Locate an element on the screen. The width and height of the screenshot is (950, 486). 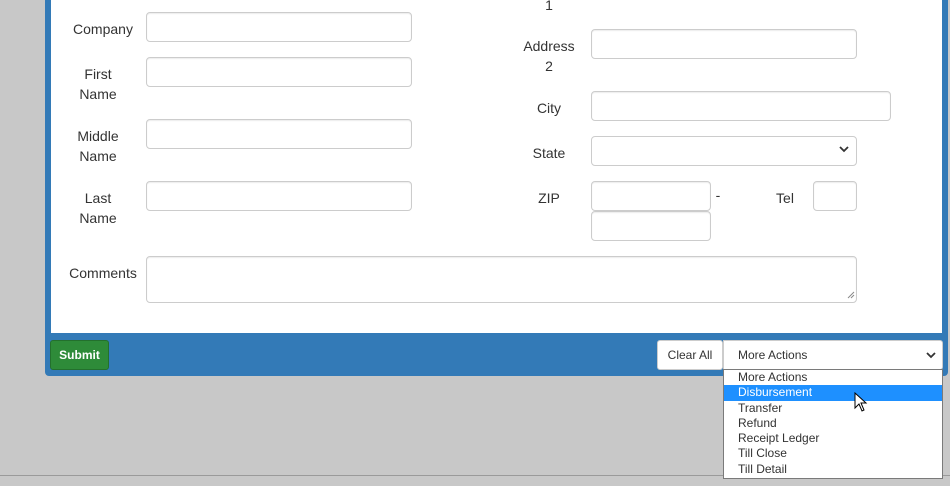
dropdown-option-transfer: Transfer is located at coordinates (833, 408).